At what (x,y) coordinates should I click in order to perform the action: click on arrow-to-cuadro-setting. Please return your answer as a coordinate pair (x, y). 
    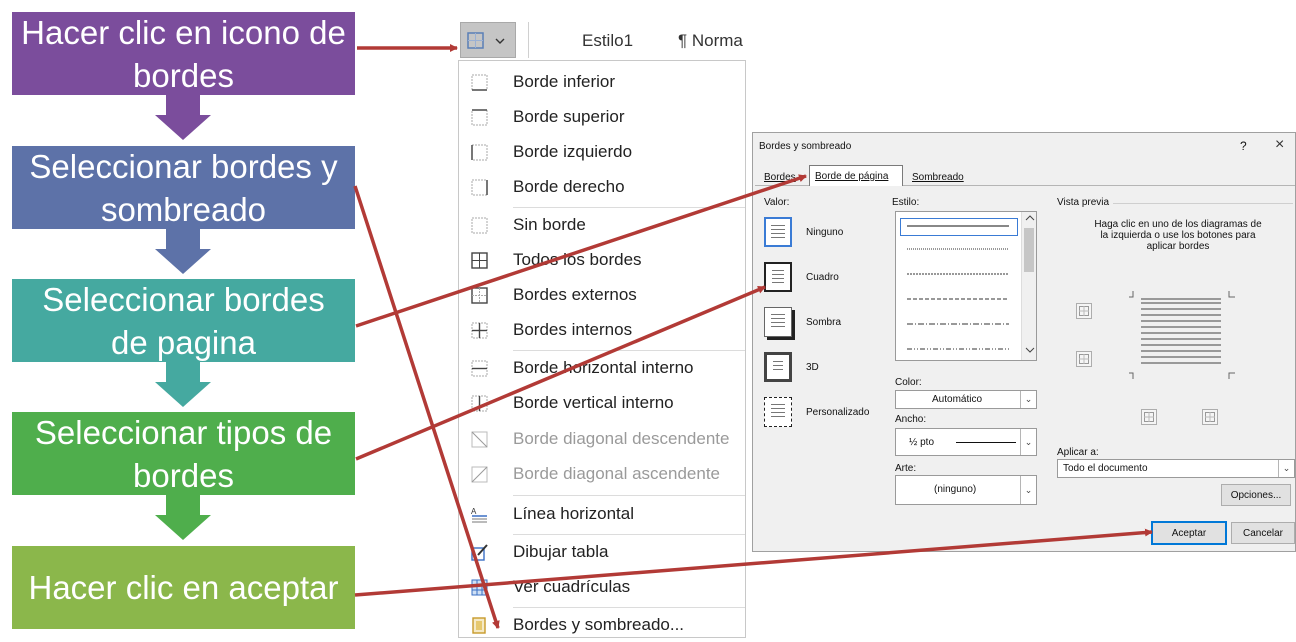
    Looking at the image, I should click on (560, 373).